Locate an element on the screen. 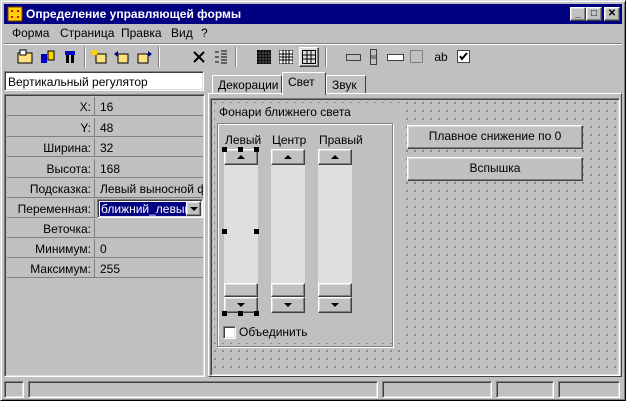 This screenshot has height=401, width=626. page-right-icon is located at coordinates (144, 57).